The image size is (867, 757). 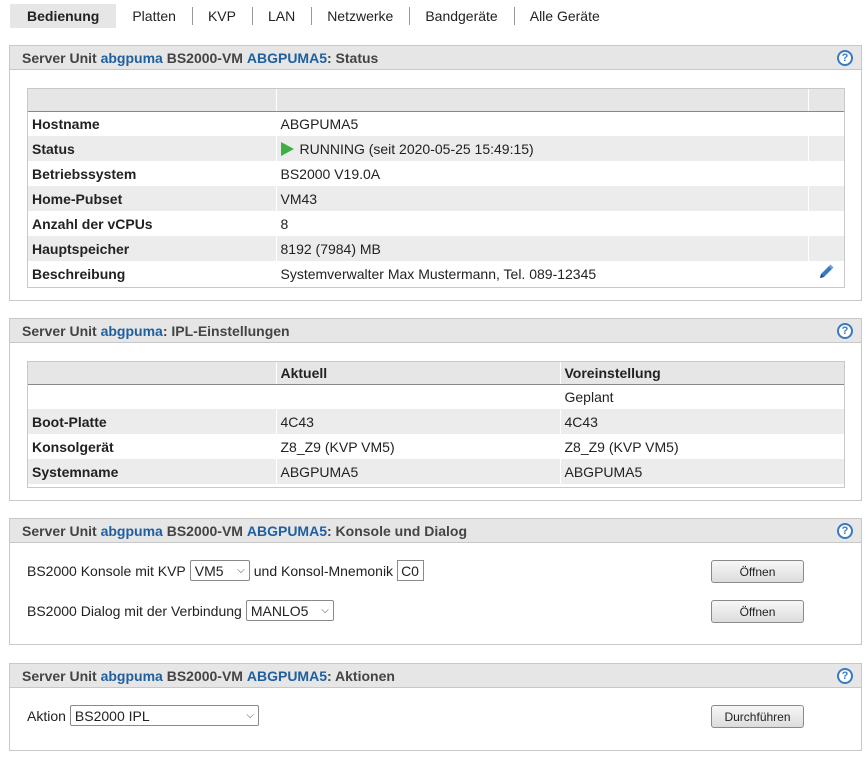 I want to click on col-current: Aktuell, so click(x=417, y=373).